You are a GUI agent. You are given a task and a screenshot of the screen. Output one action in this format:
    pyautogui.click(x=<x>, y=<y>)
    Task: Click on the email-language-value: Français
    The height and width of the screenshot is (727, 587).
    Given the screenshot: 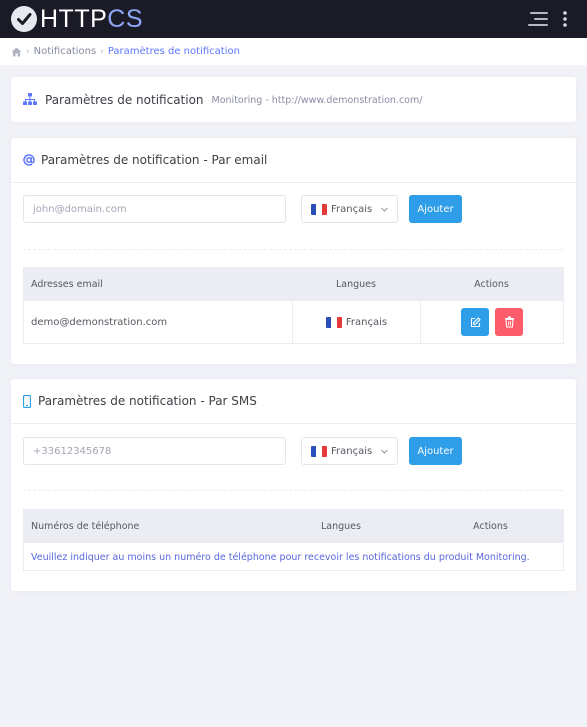 What is the action you would take?
    pyautogui.click(x=352, y=209)
    